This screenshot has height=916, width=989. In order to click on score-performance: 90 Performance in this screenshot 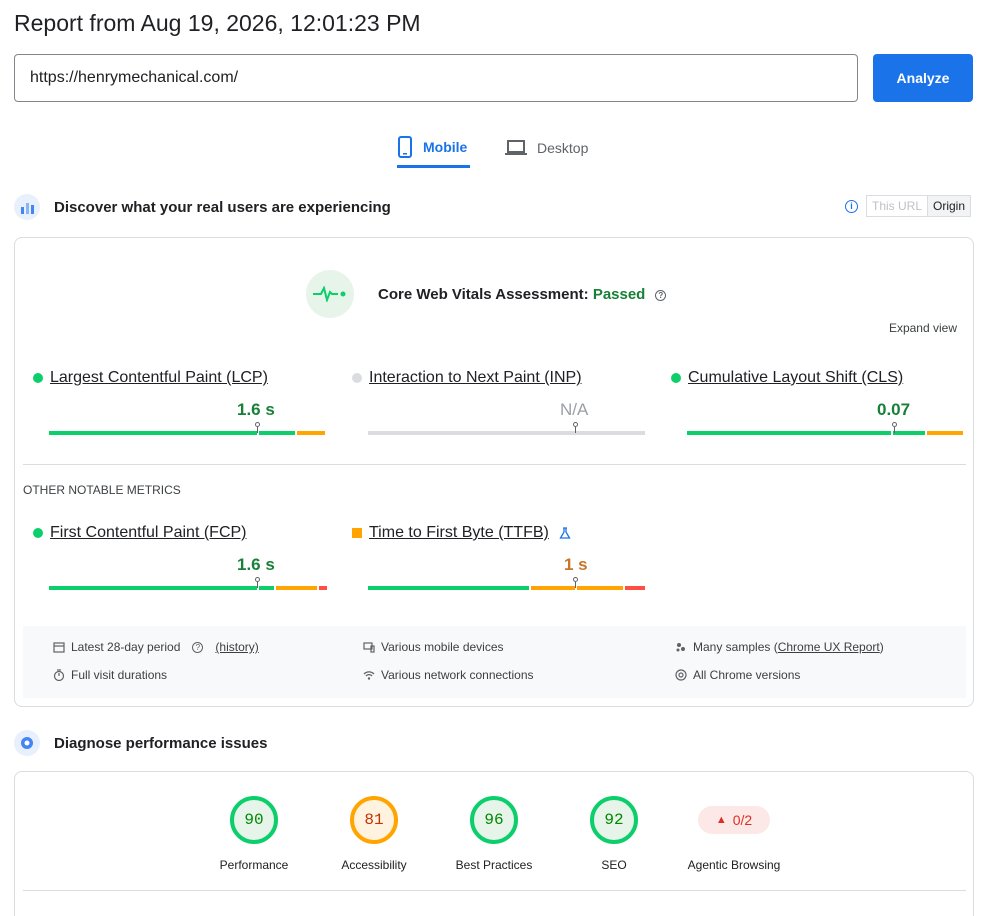, I will do `click(254, 834)`.